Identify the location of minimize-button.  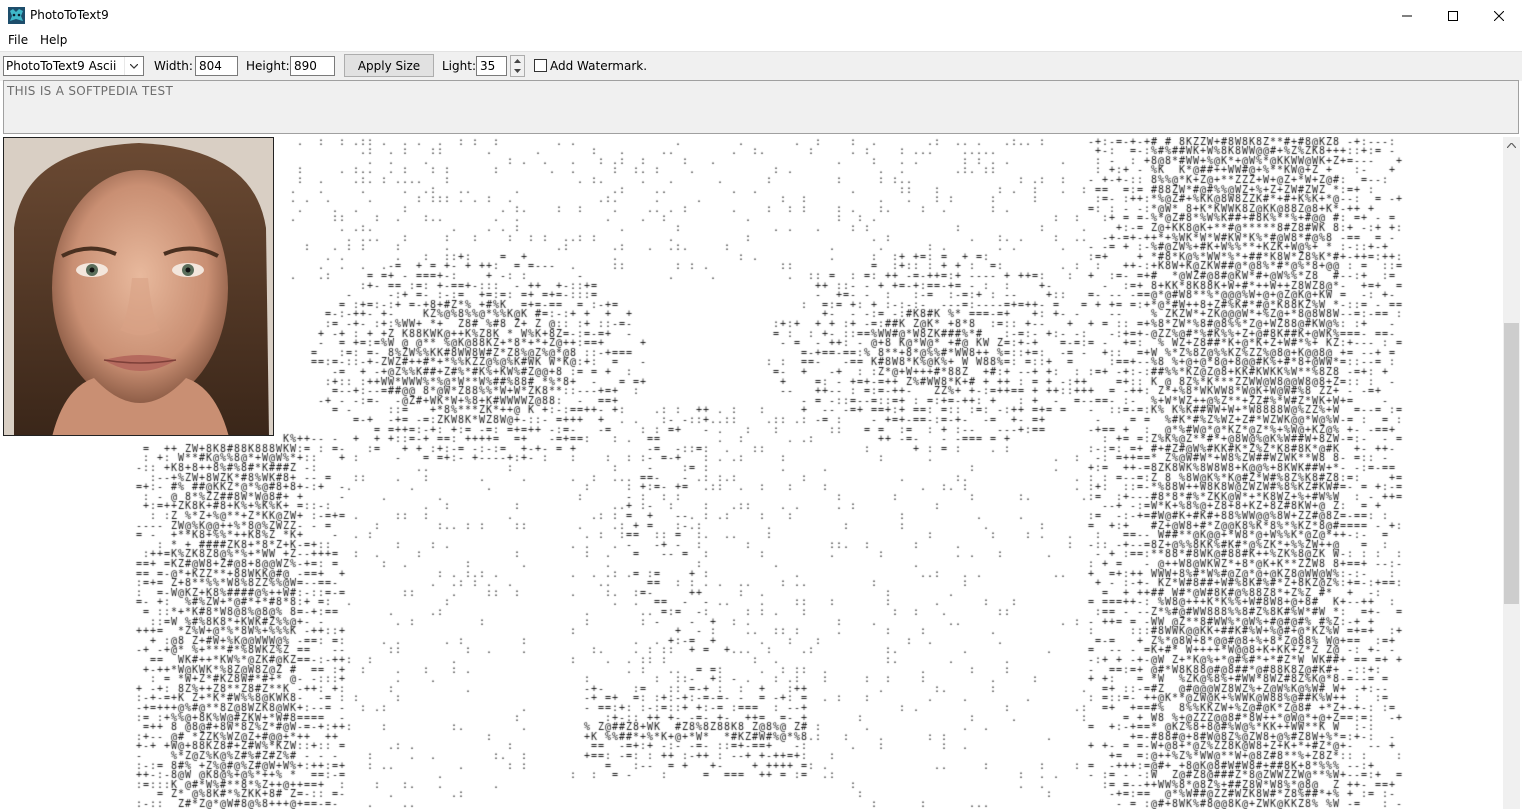
(1407, 15).